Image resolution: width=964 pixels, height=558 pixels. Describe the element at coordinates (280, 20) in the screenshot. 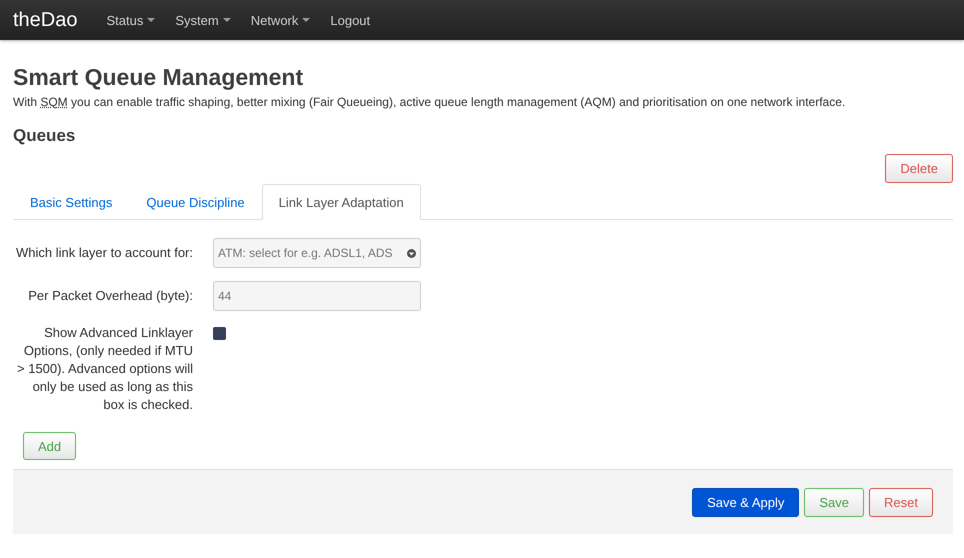

I see `nav-menu-item: Network` at that location.